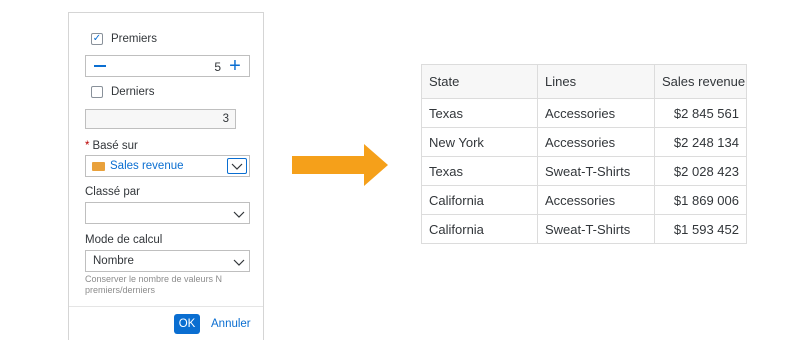 The image size is (797, 364). I want to click on derniers-value-field: 3, so click(160, 119).